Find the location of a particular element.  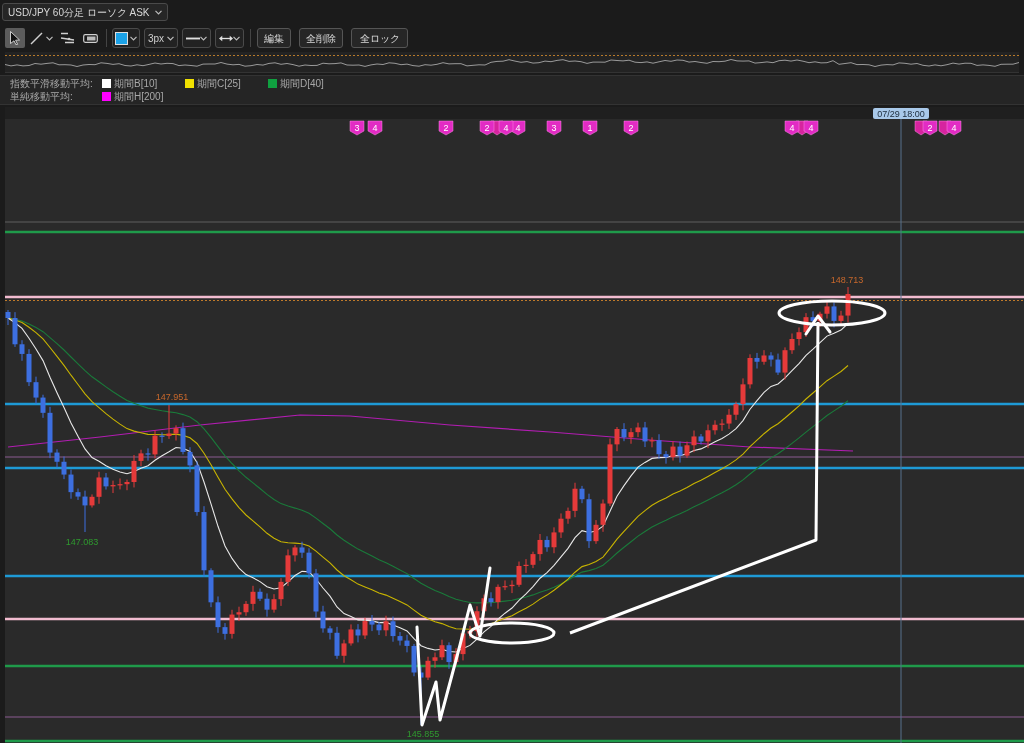

drawing-tool-button is located at coordinates (15, 38).